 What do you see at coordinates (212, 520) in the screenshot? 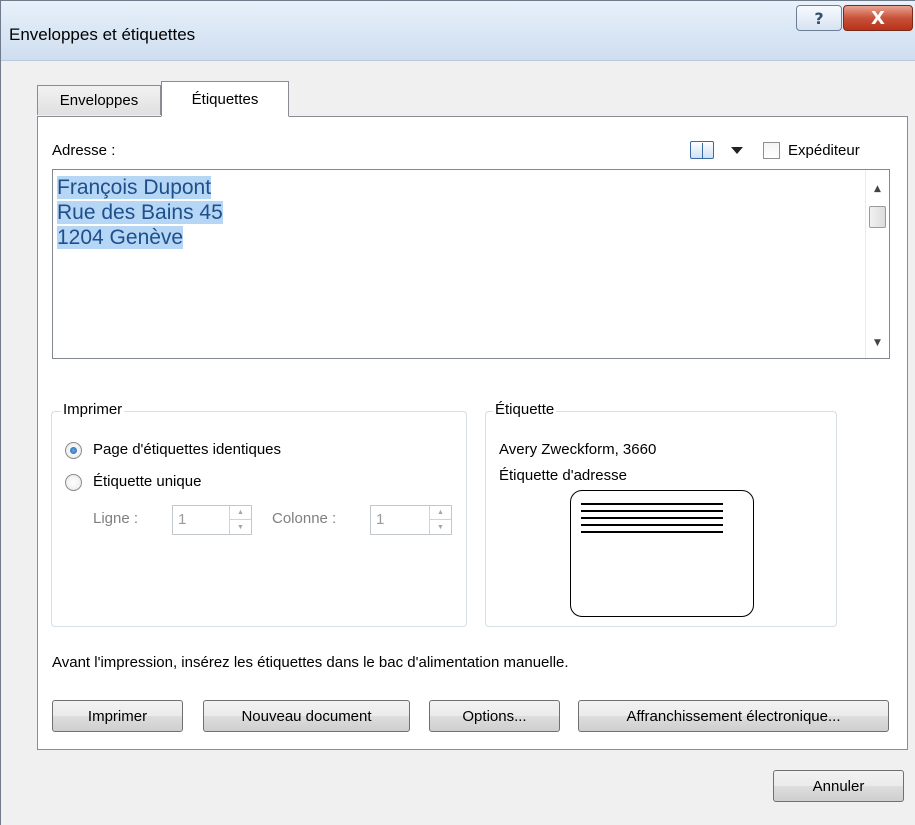
I see `row-spinner: 1 ▲ ▼` at bounding box center [212, 520].